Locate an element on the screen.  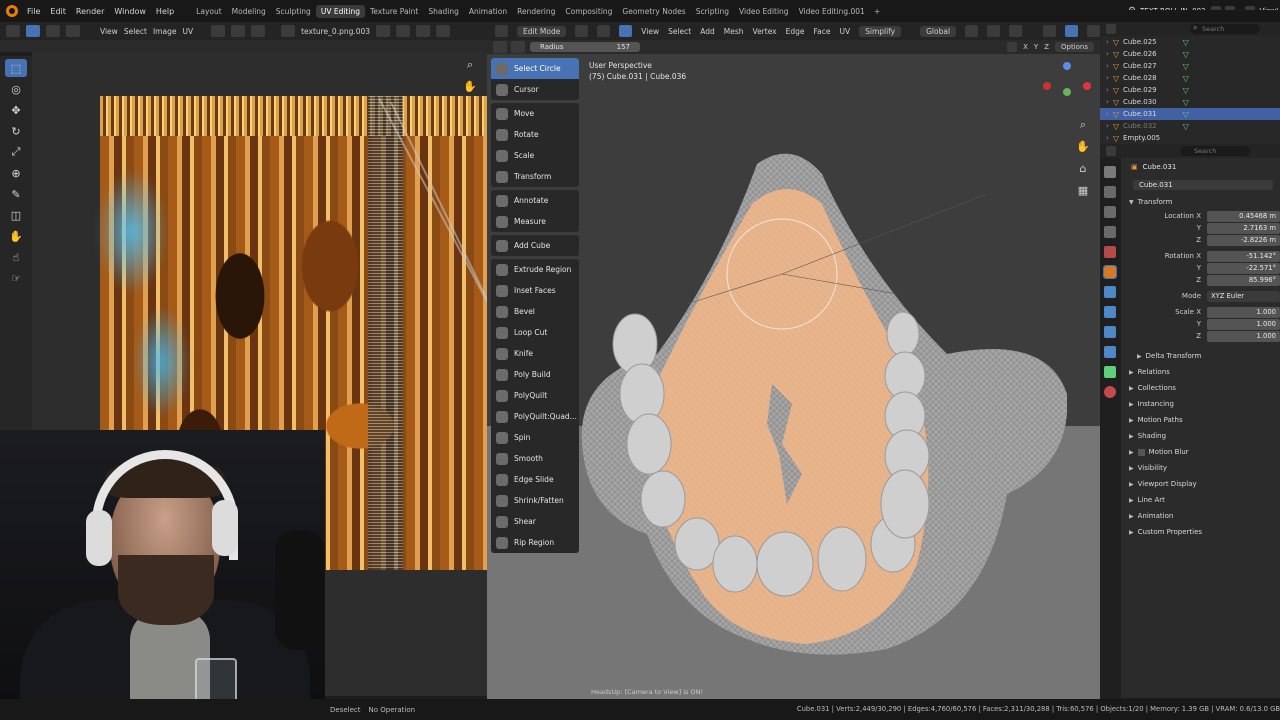
tool-select-circle: Select Circle is located at coordinates (535, 68).